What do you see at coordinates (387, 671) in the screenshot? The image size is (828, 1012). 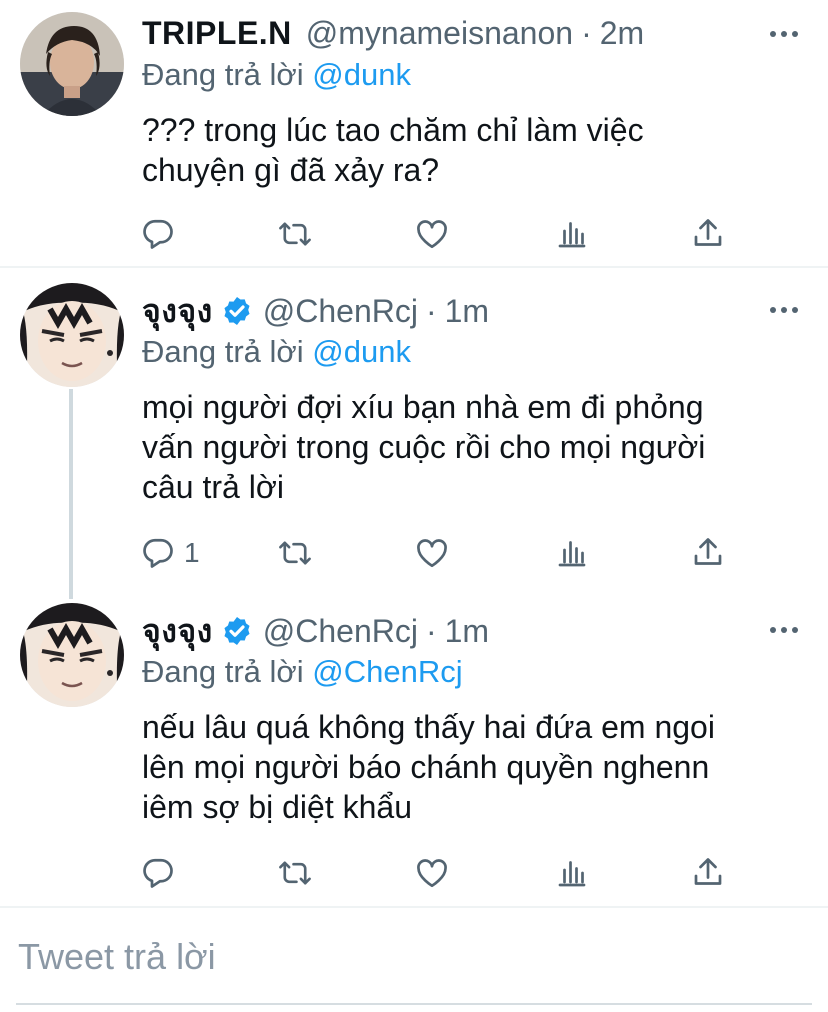 I see `replying-mention-link: @ChenRcj` at bounding box center [387, 671].